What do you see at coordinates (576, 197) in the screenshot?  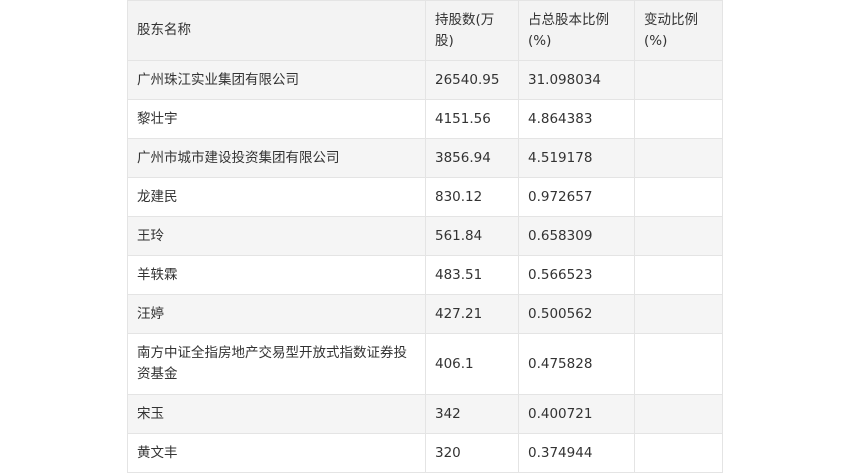 I see `cell-share-ratio: 0.972657` at bounding box center [576, 197].